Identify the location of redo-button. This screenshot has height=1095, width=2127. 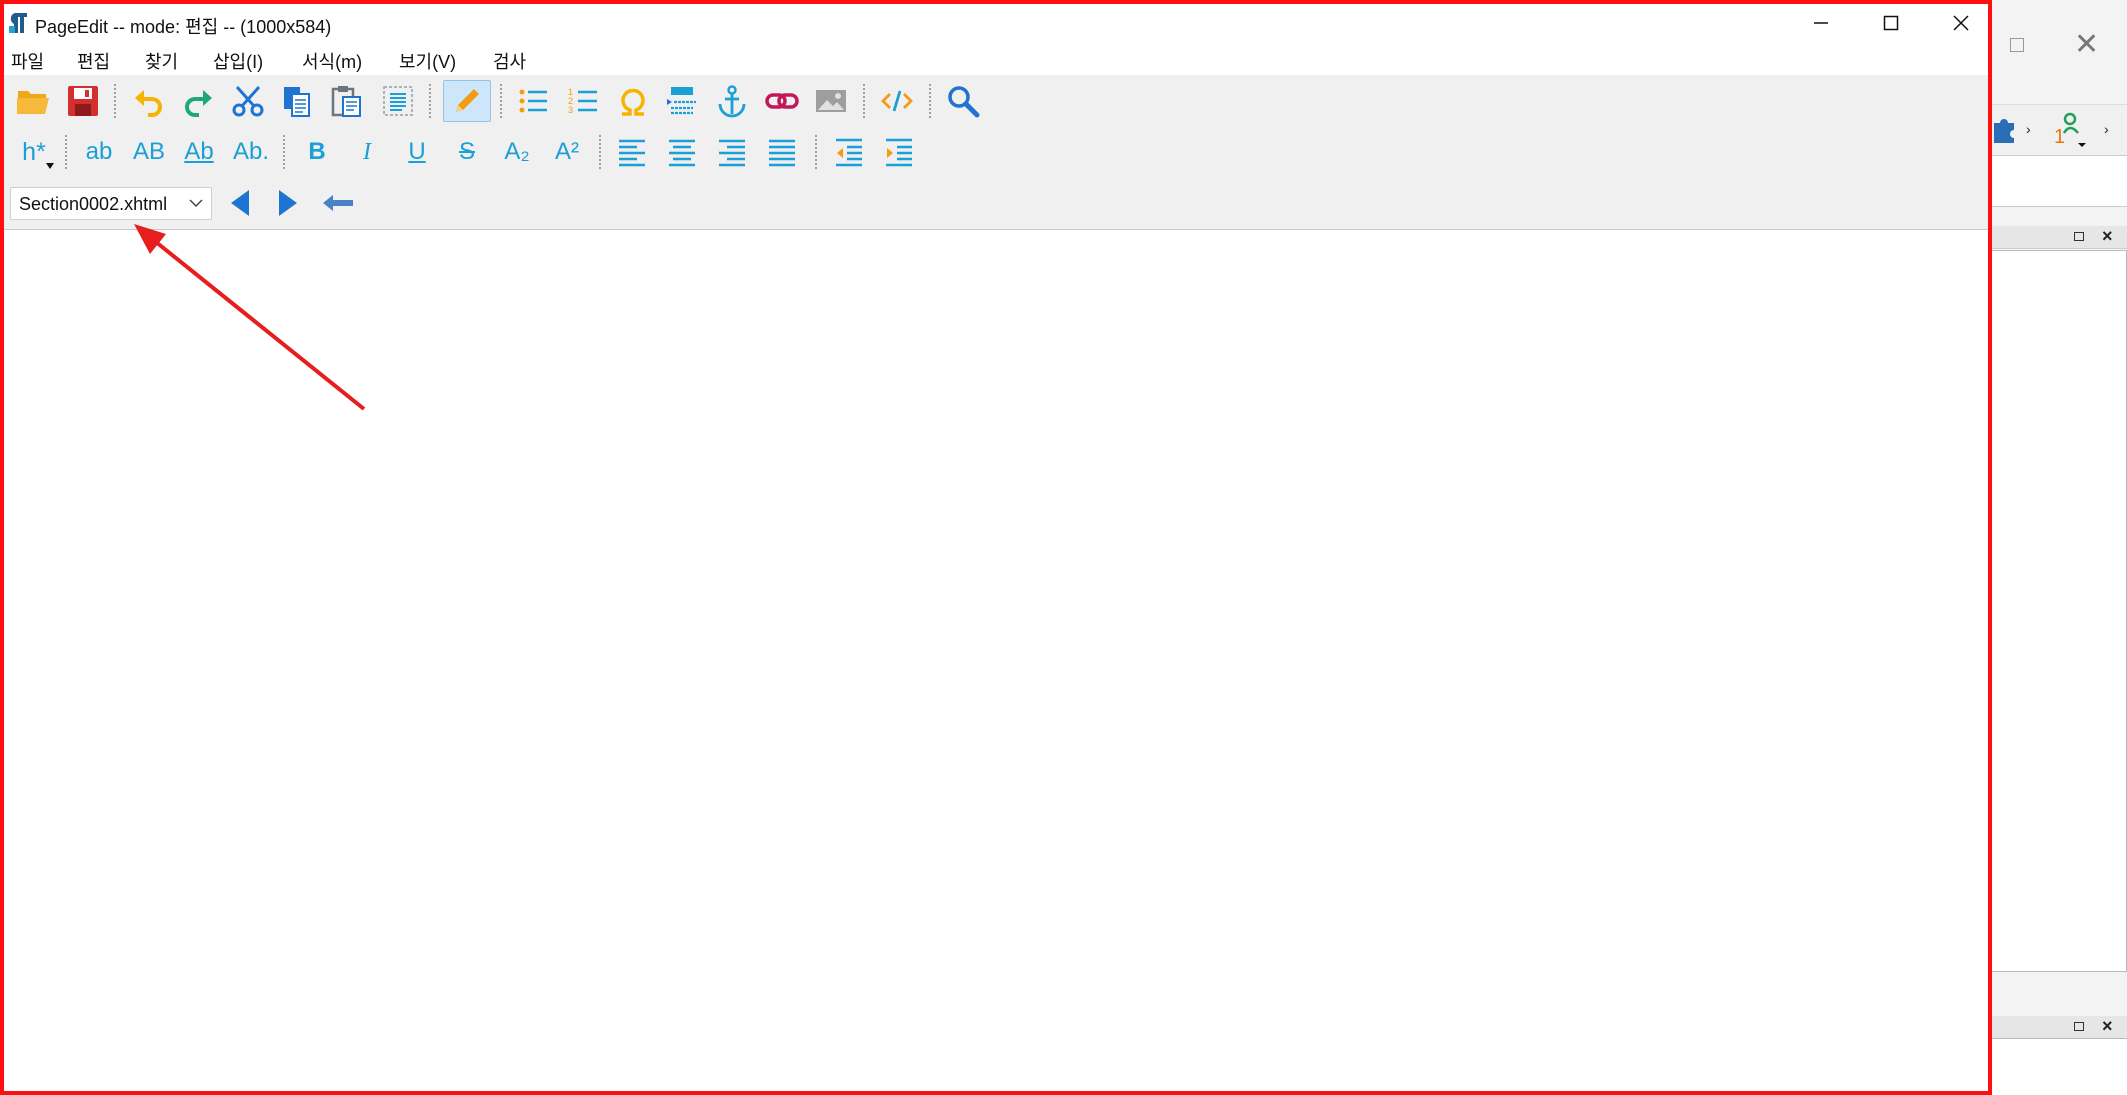
(198, 101).